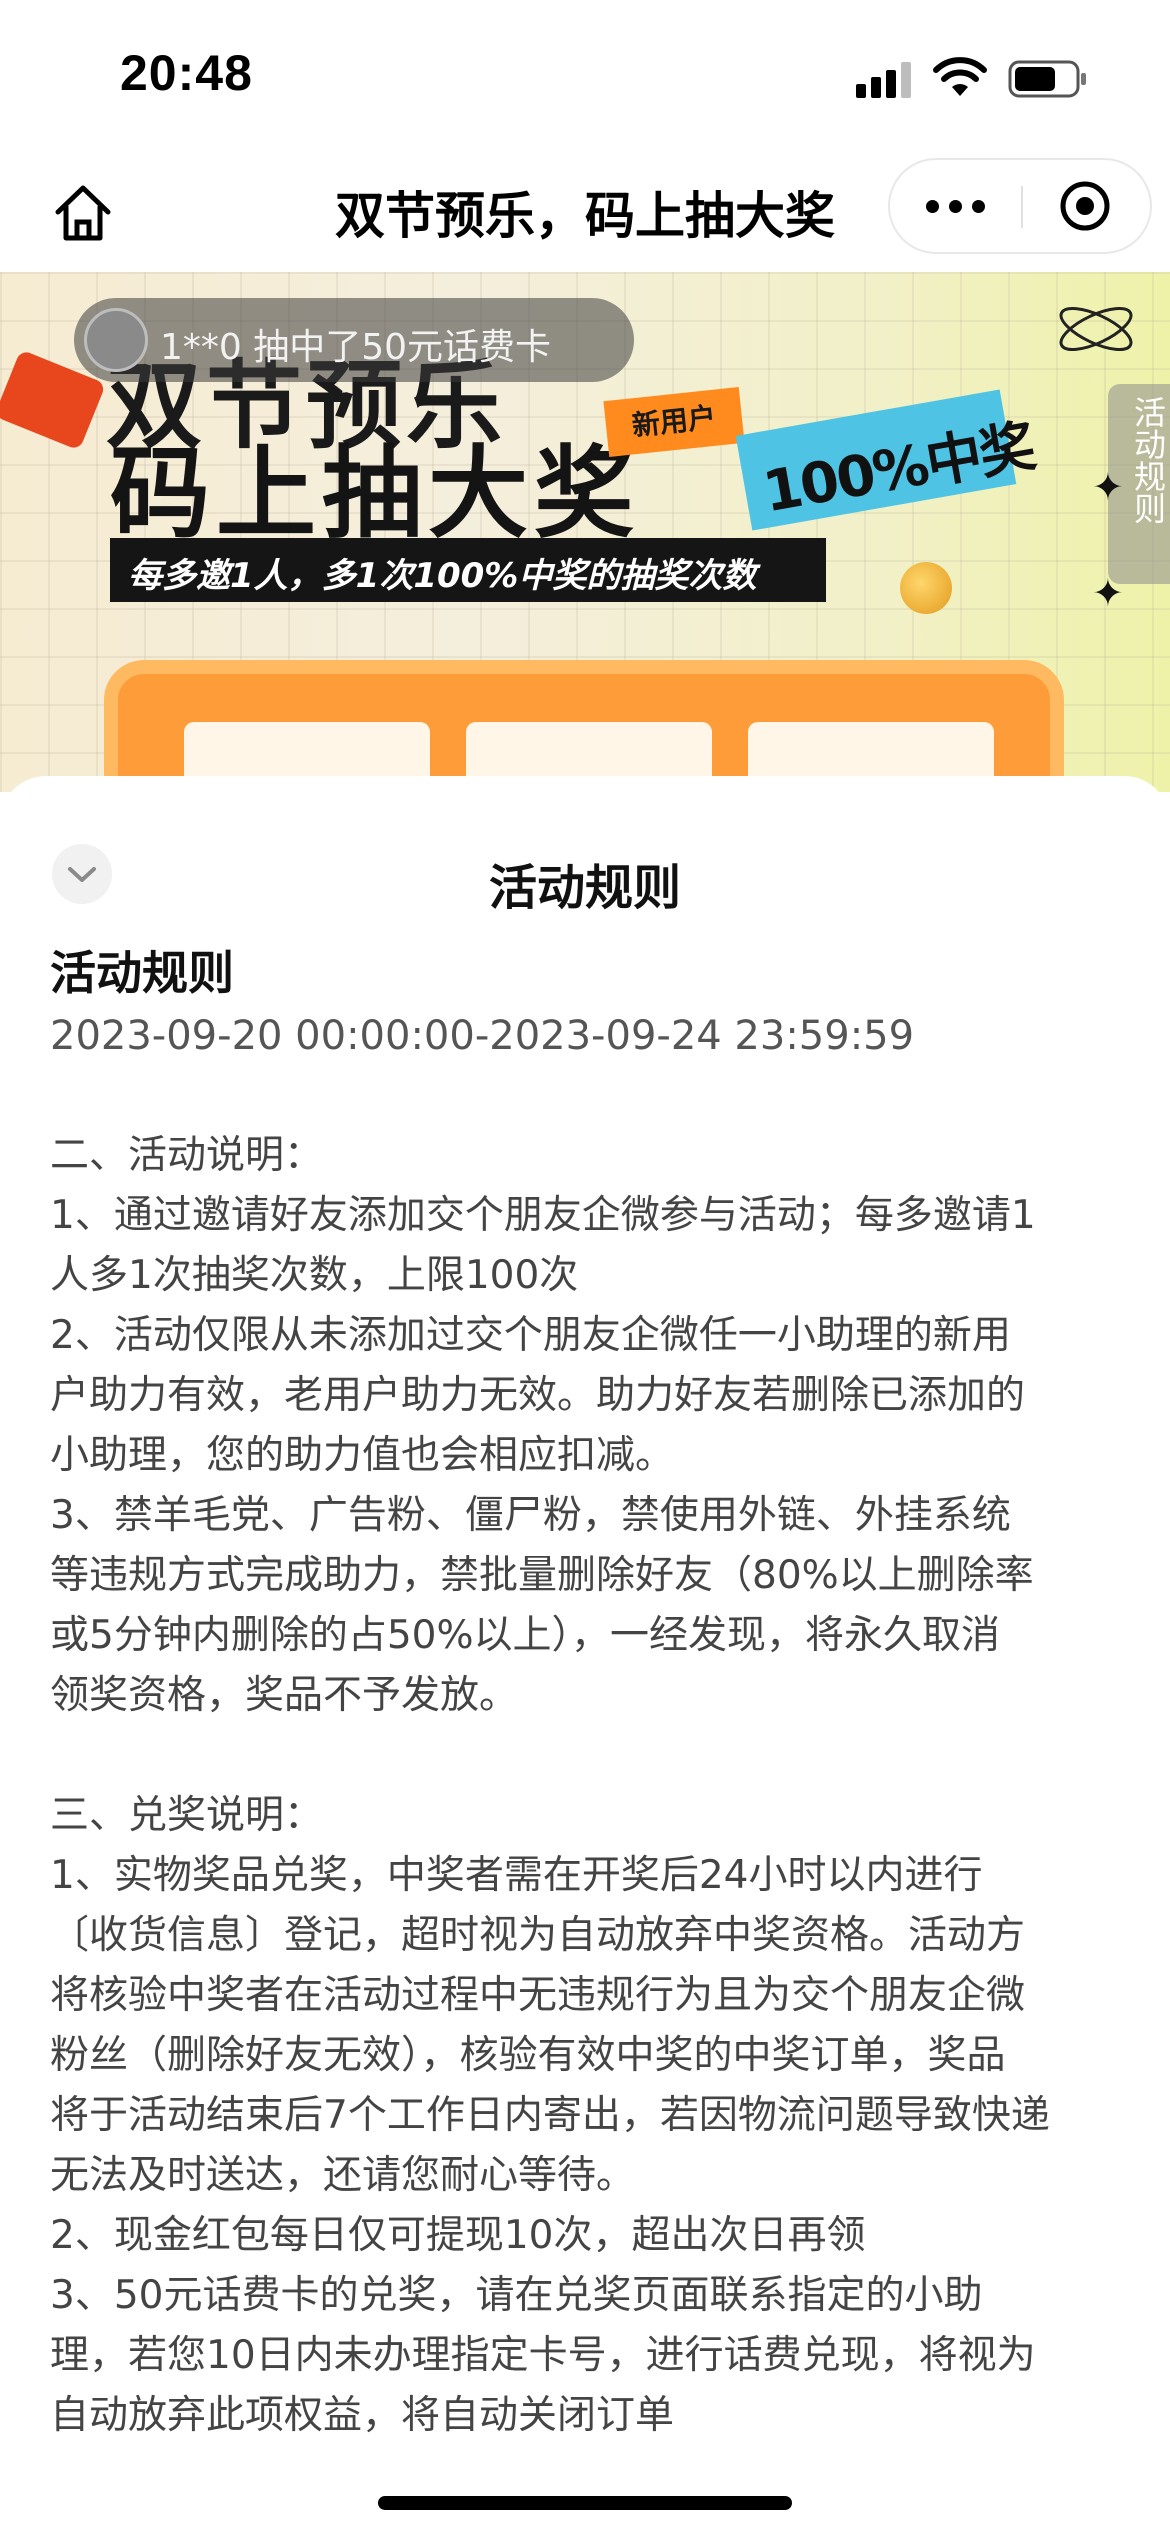  I want to click on activity-period: 2023-09-20 00:00:00-2023-09-24 23:59:59, so click(482, 1036).